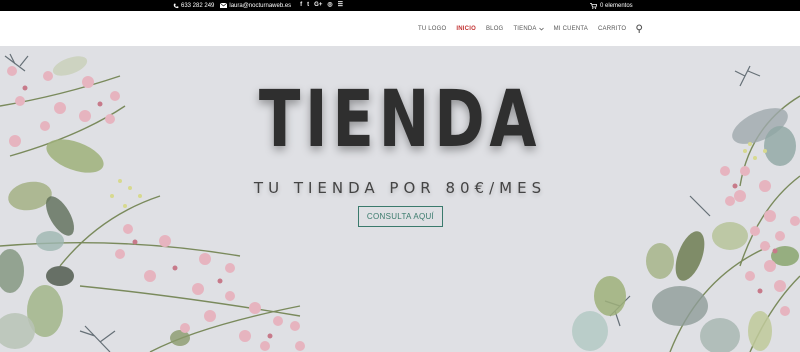  Describe the element at coordinates (640, 28) in the screenshot. I see `search-icon` at that location.